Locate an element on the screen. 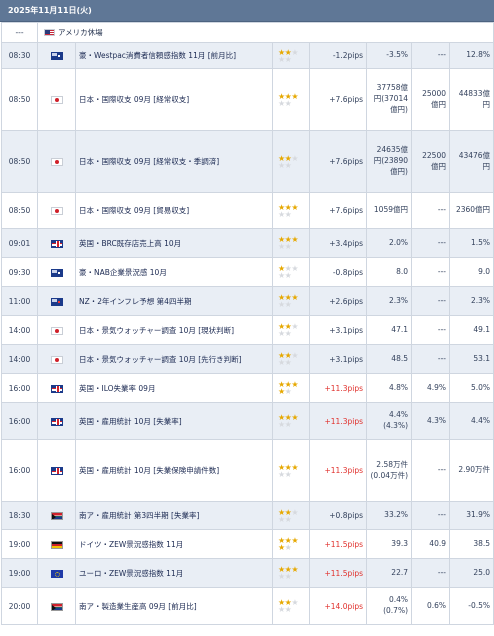 Image resolution: width=494 pixels, height=636 pixels. event-name: 日本・景気ウォッチャー調査 10月 [現状判断] is located at coordinates (174, 330).